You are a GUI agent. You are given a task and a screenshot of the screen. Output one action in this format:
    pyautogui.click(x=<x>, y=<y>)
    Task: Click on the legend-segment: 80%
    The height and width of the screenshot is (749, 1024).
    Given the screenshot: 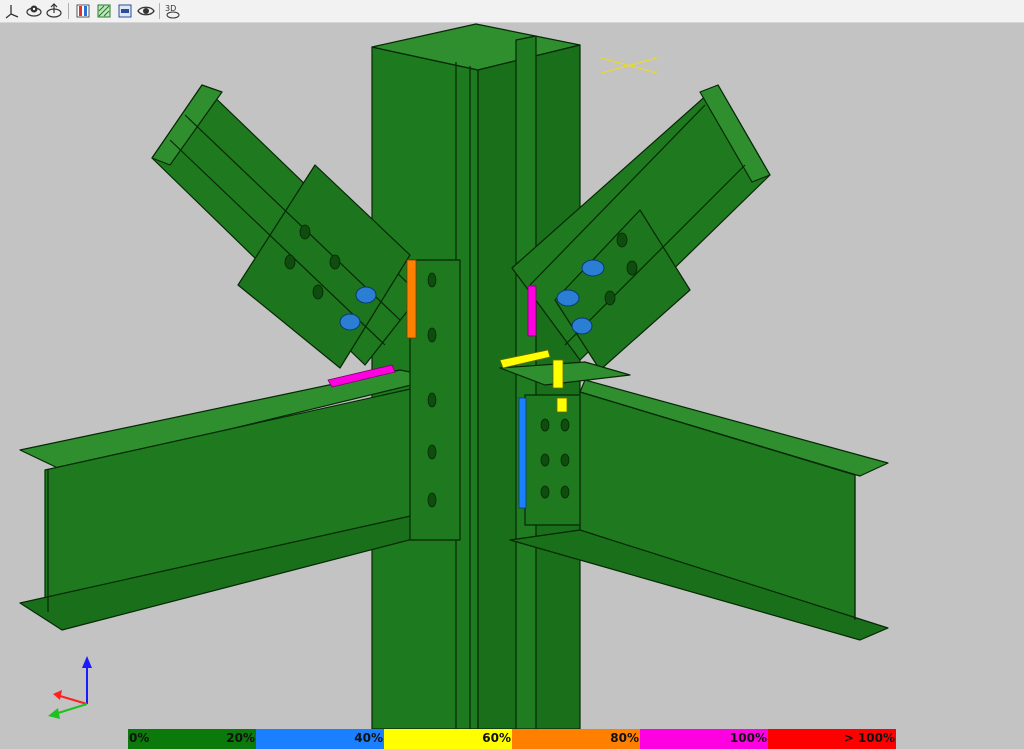 What is the action you would take?
    pyautogui.click(x=576, y=739)
    